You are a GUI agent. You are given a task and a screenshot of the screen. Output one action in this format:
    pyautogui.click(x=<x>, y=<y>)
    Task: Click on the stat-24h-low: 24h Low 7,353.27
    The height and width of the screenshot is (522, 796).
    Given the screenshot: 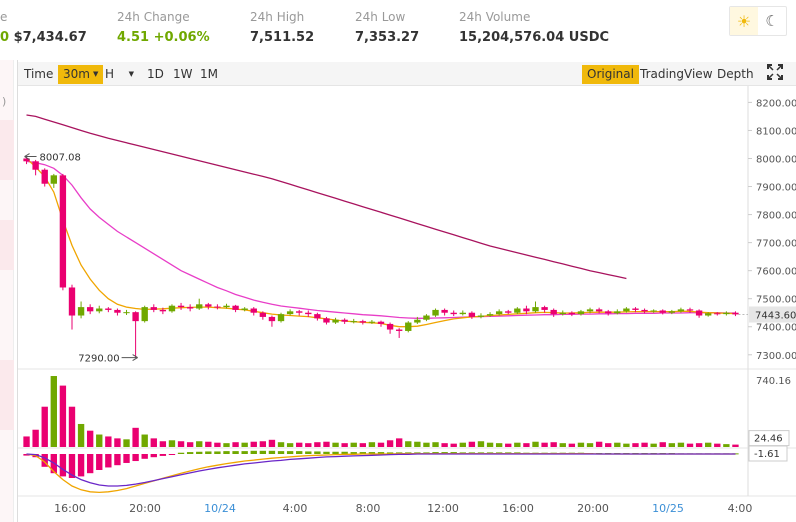 What is the action you would take?
    pyautogui.click(x=387, y=27)
    